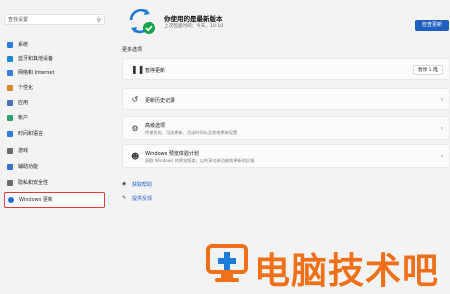 Image resolution: width=450 pixels, height=294 pixels. Describe the element at coordinates (10, 103) in the screenshot. I see `apps-icon` at that location.